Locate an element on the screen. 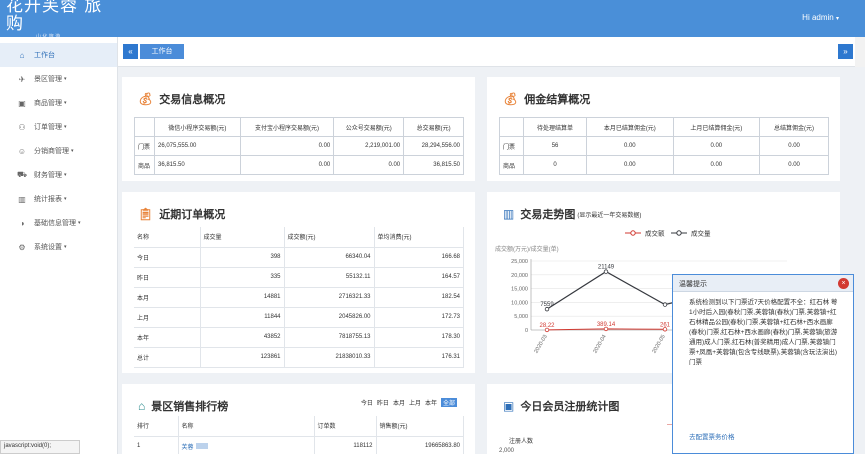  data-label: 261 is located at coordinates (665, 325).